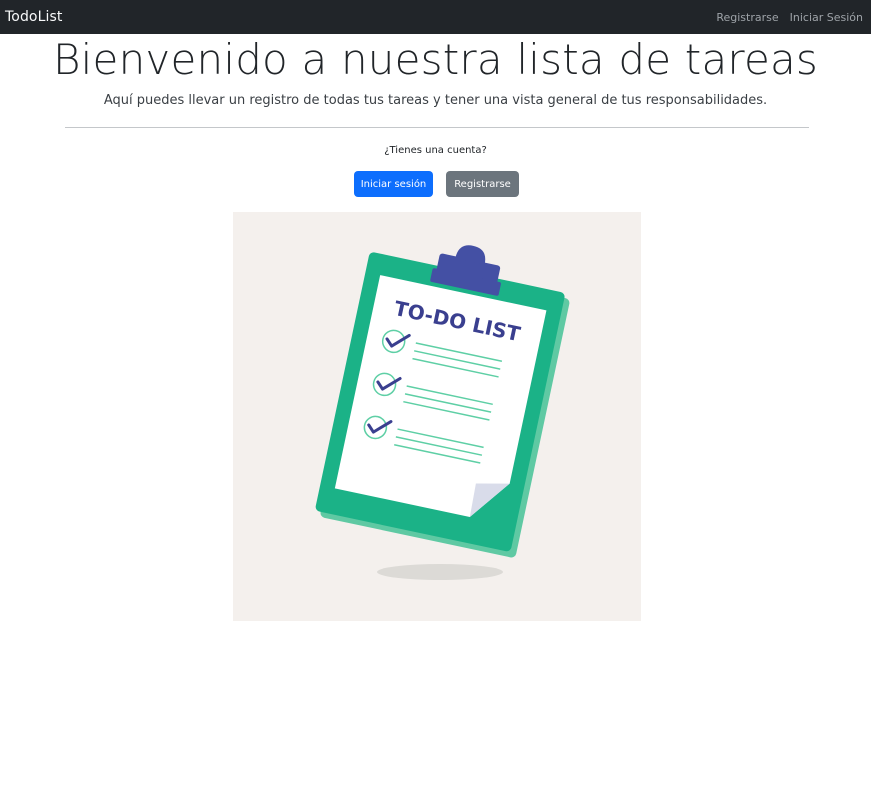 The width and height of the screenshot is (871, 787). I want to click on register-button: Registrarse, so click(482, 184).